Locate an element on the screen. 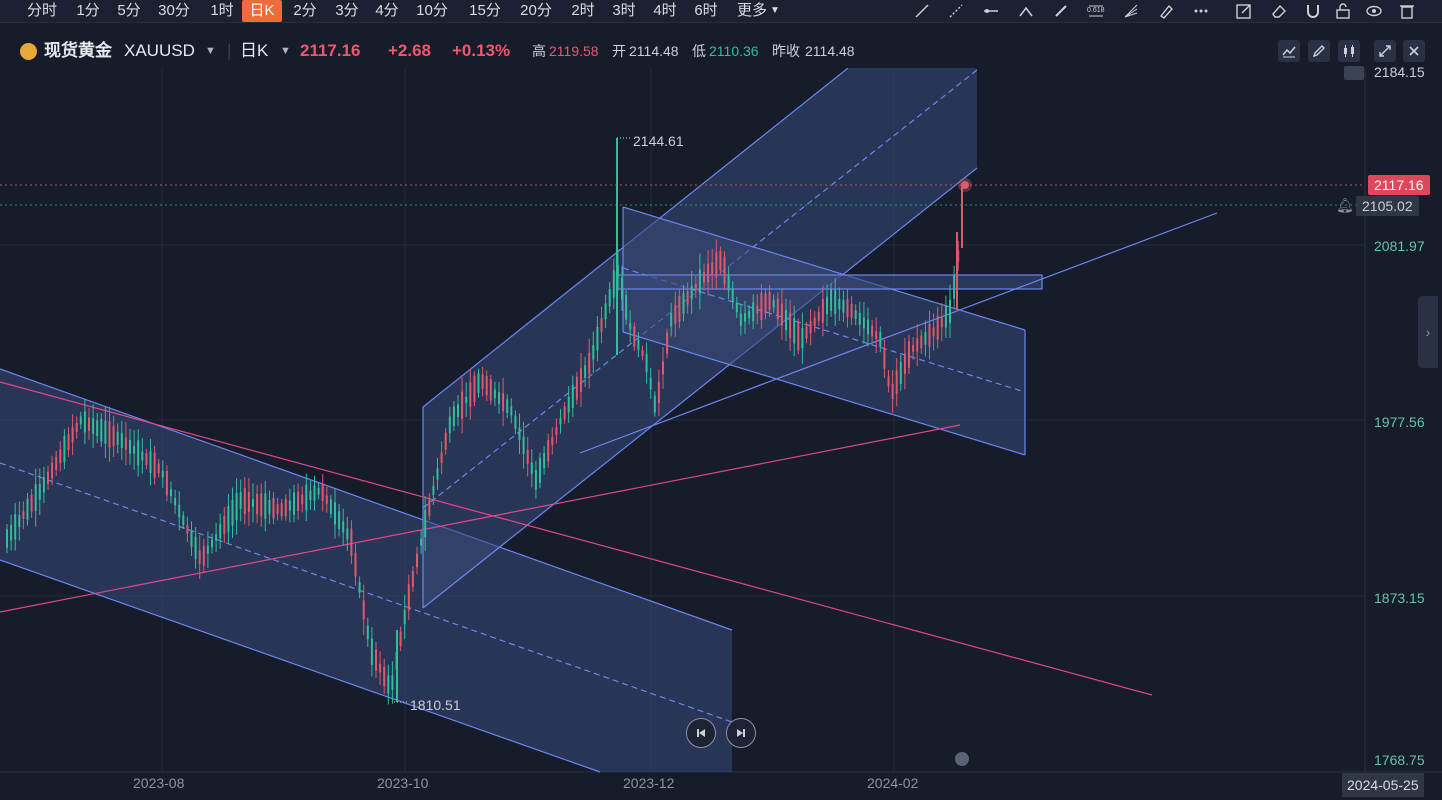 This screenshot has width=1442, height=800. interval-dropdown-icon: ▼ is located at coordinates (285, 51).